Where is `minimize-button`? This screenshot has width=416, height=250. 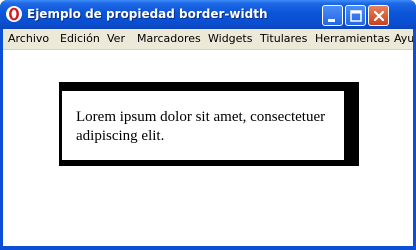 minimize-button is located at coordinates (332, 15).